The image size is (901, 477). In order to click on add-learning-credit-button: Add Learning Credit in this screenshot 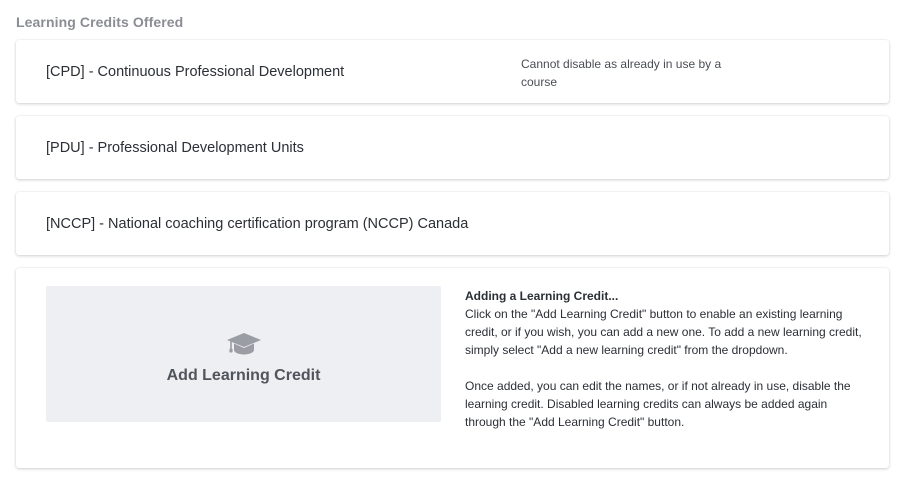, I will do `click(243, 354)`.